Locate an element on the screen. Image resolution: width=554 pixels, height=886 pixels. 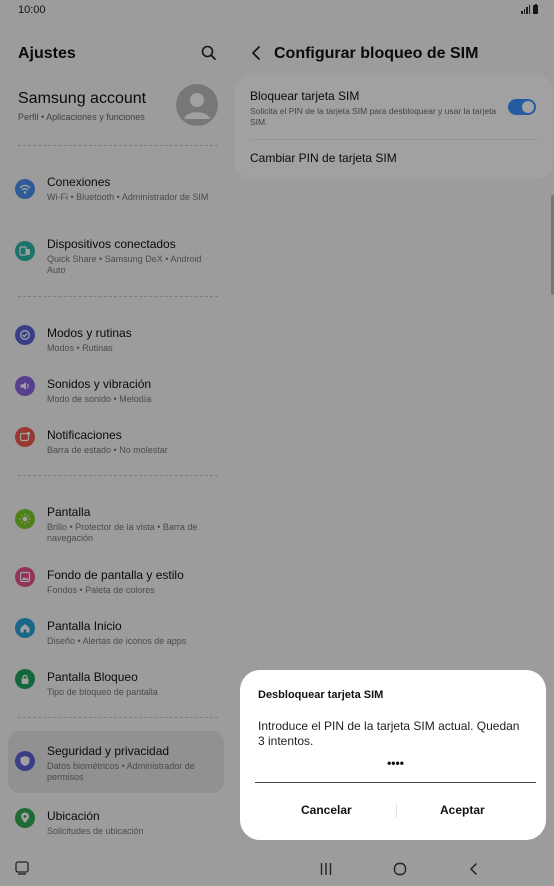
recents-icon is located at coordinates (326, 869).